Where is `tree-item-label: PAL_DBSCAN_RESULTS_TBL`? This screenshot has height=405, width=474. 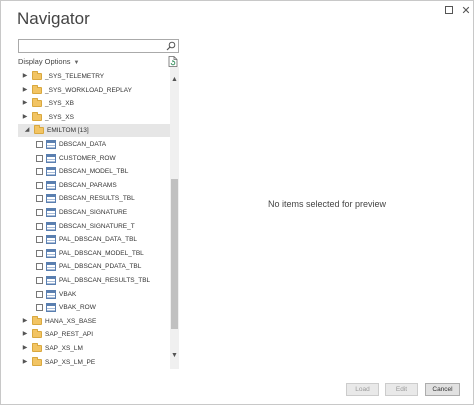 tree-item-label: PAL_DBSCAN_RESULTS_TBL is located at coordinates (105, 280).